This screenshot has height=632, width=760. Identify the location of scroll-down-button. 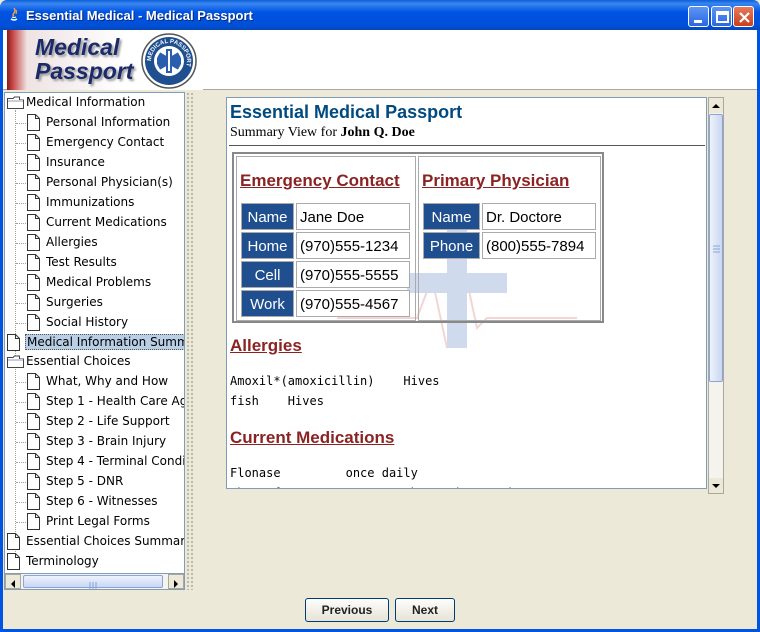
(716, 485).